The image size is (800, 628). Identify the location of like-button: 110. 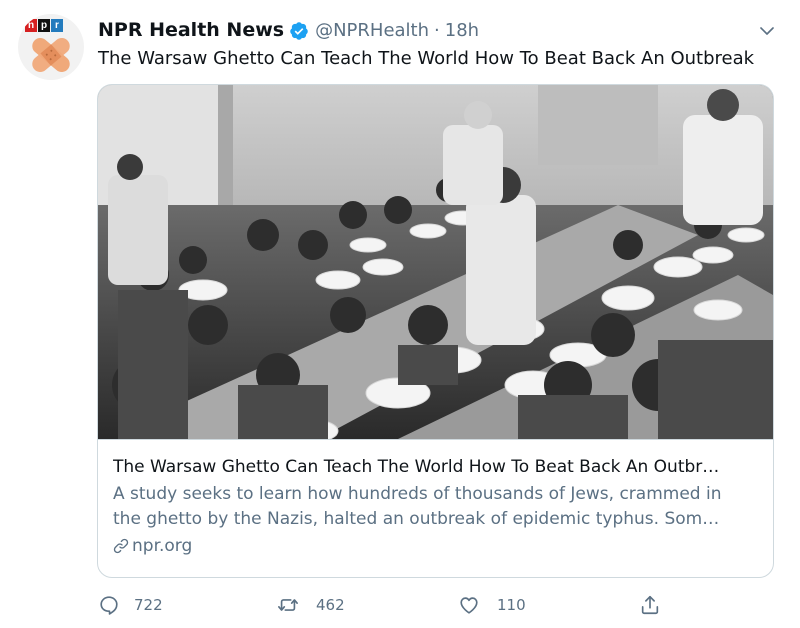
(492, 605).